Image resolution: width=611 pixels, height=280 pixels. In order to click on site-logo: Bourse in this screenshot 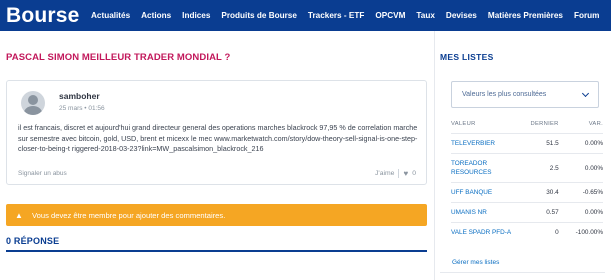, I will do `click(48, 16)`.